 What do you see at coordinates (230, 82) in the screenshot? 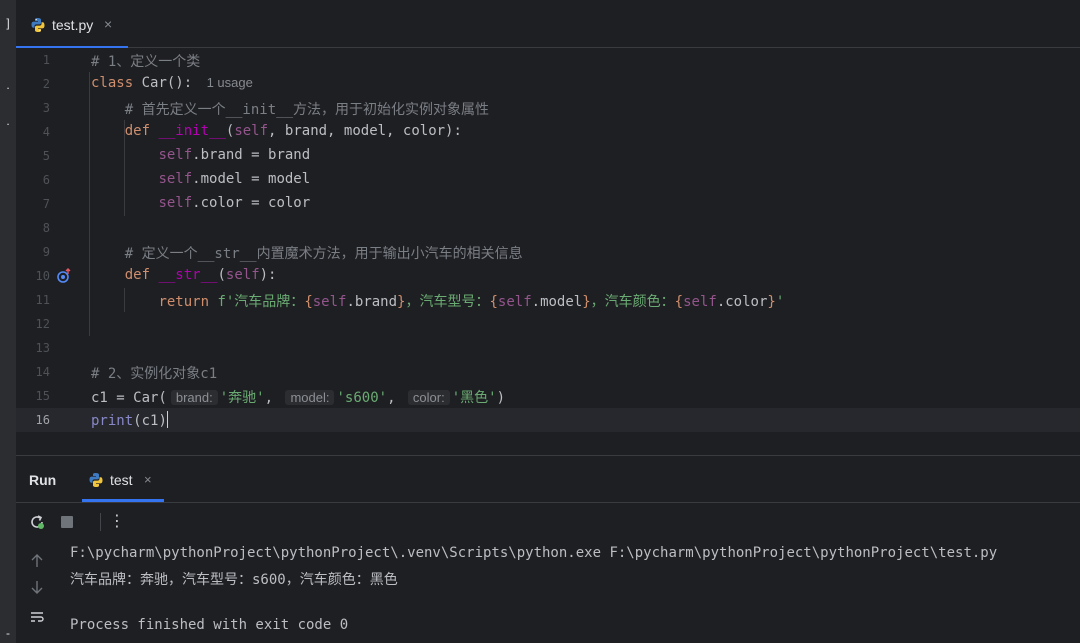
I see `usage-hint: 1 usage` at bounding box center [230, 82].